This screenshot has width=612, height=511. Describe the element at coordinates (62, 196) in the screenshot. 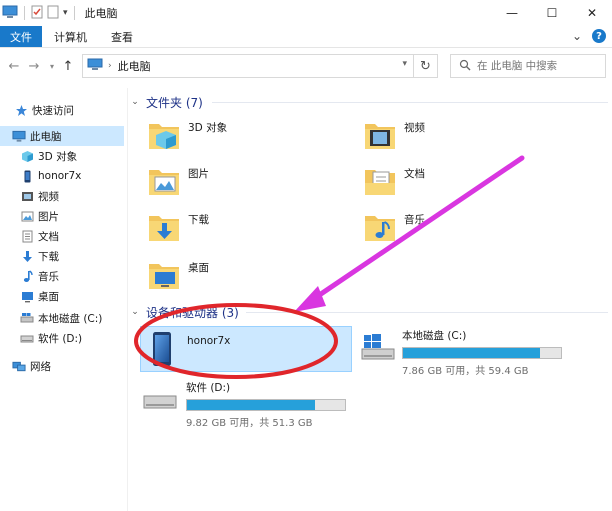

I see `sidebar-item-videos: 视频` at that location.